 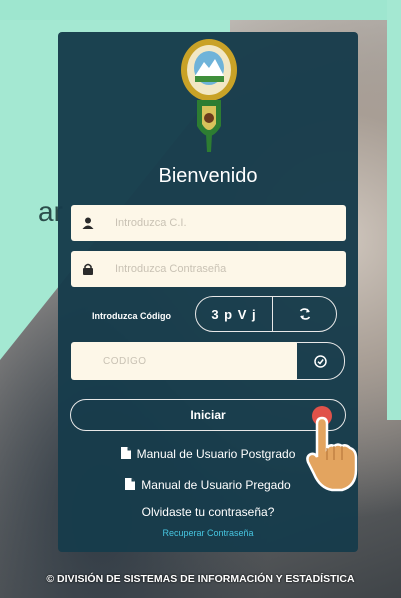 I want to click on user-icon, so click(x=88, y=223).